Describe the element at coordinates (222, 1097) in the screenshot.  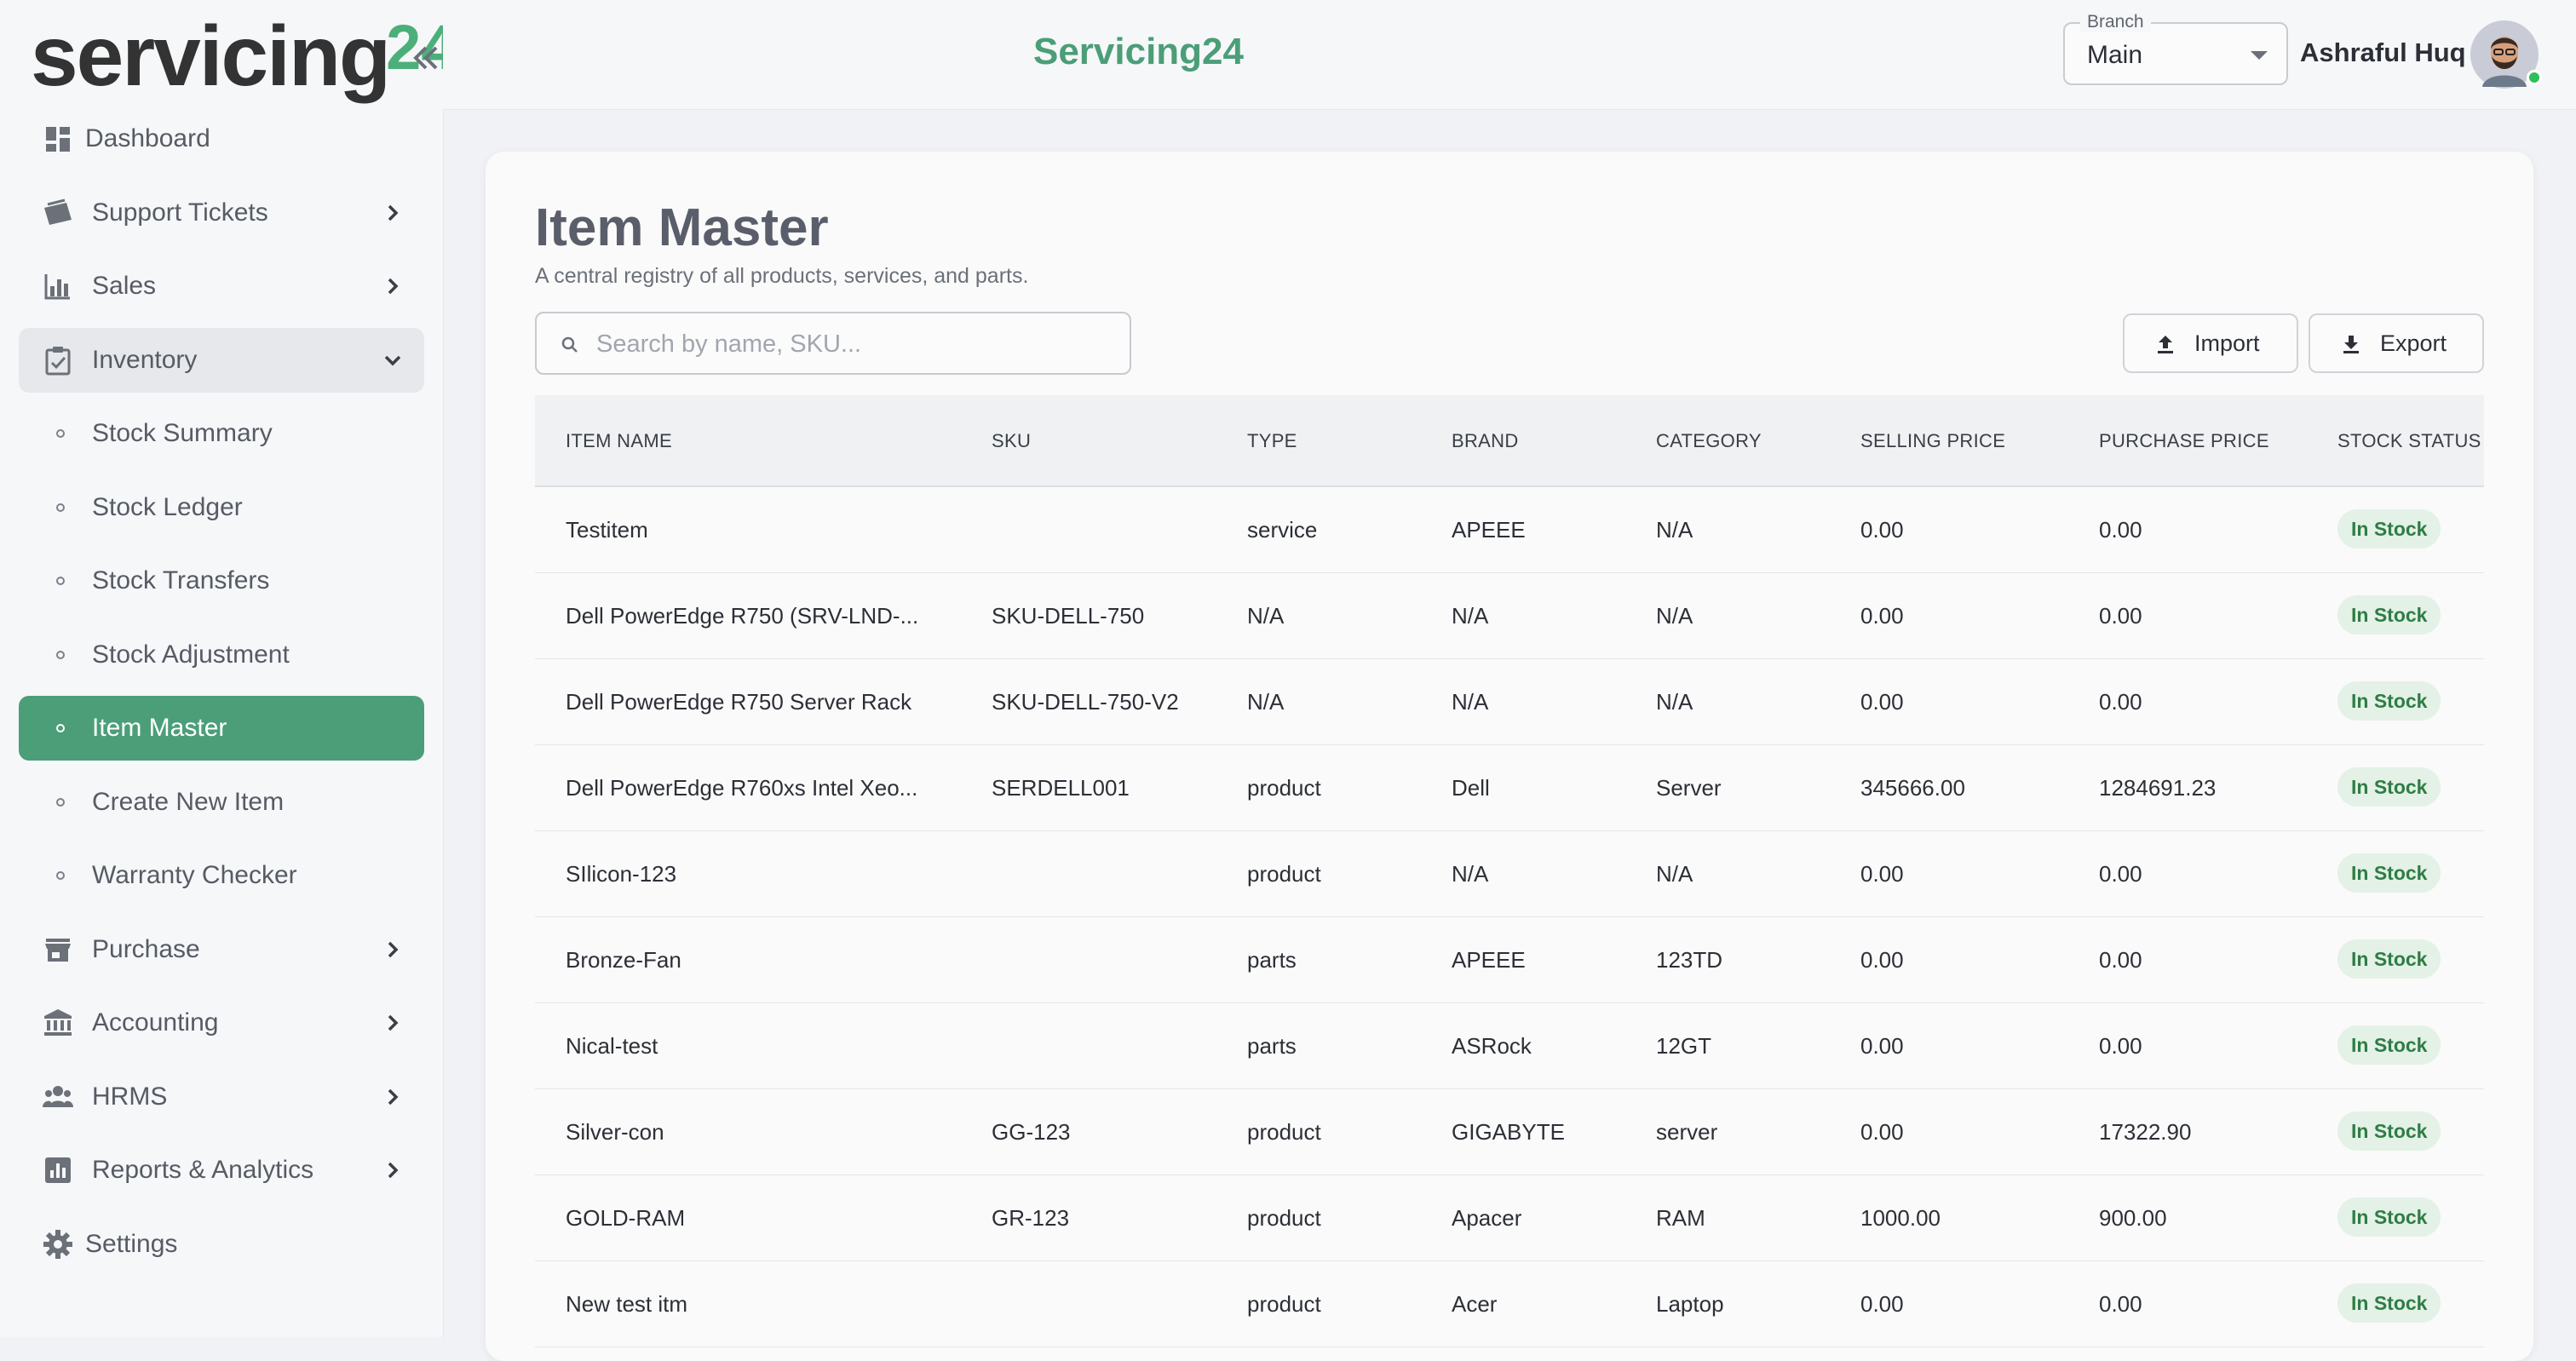
I see `sidebar-item-hrms: HRMS` at that location.